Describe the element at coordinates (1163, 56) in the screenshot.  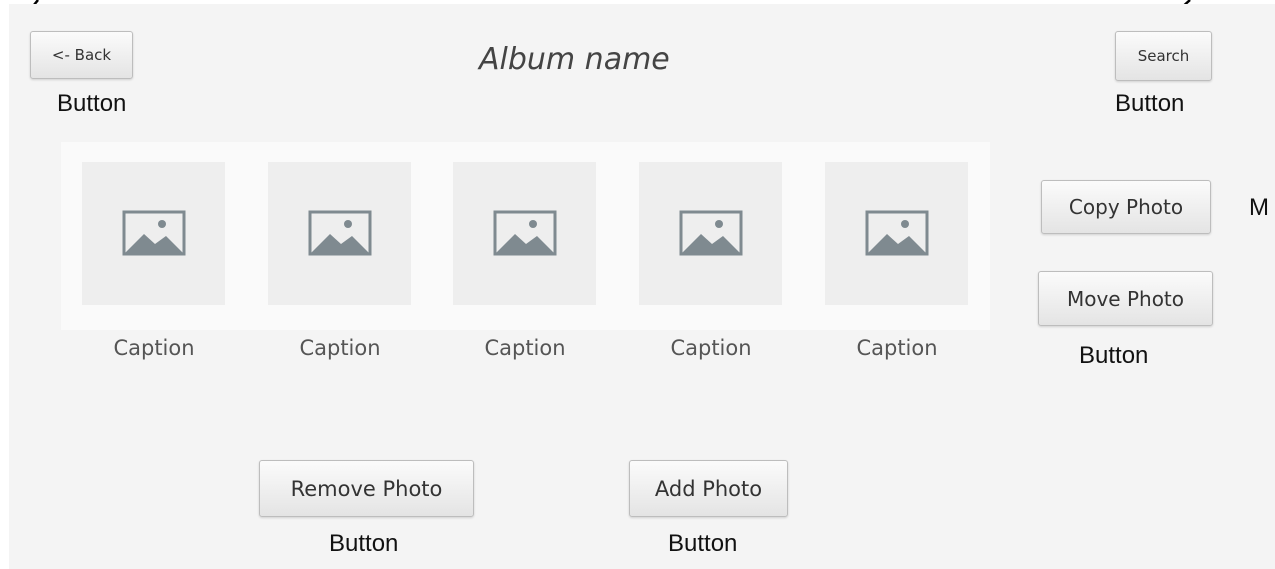
I see `search-button: Search` at that location.